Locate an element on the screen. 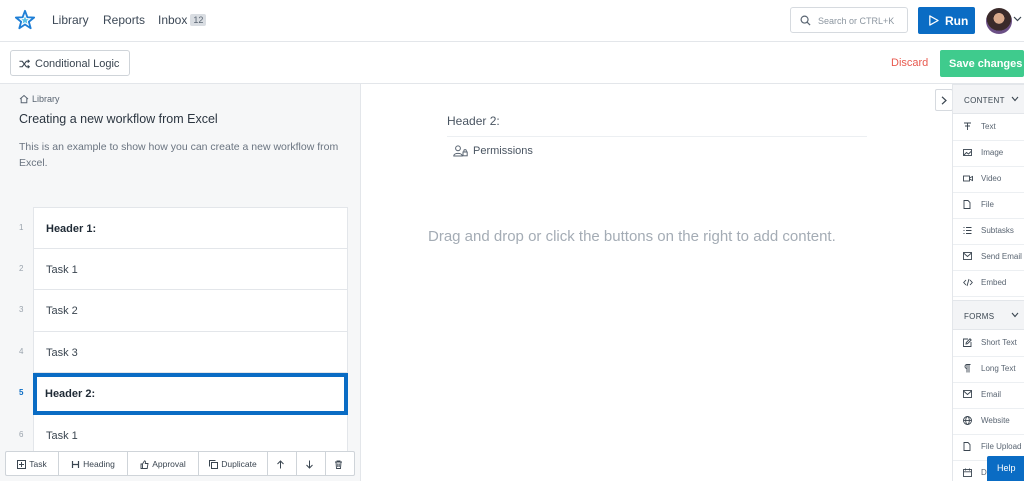 The width and height of the screenshot is (1024, 487). task-label: Task 1 is located at coordinates (62, 435).